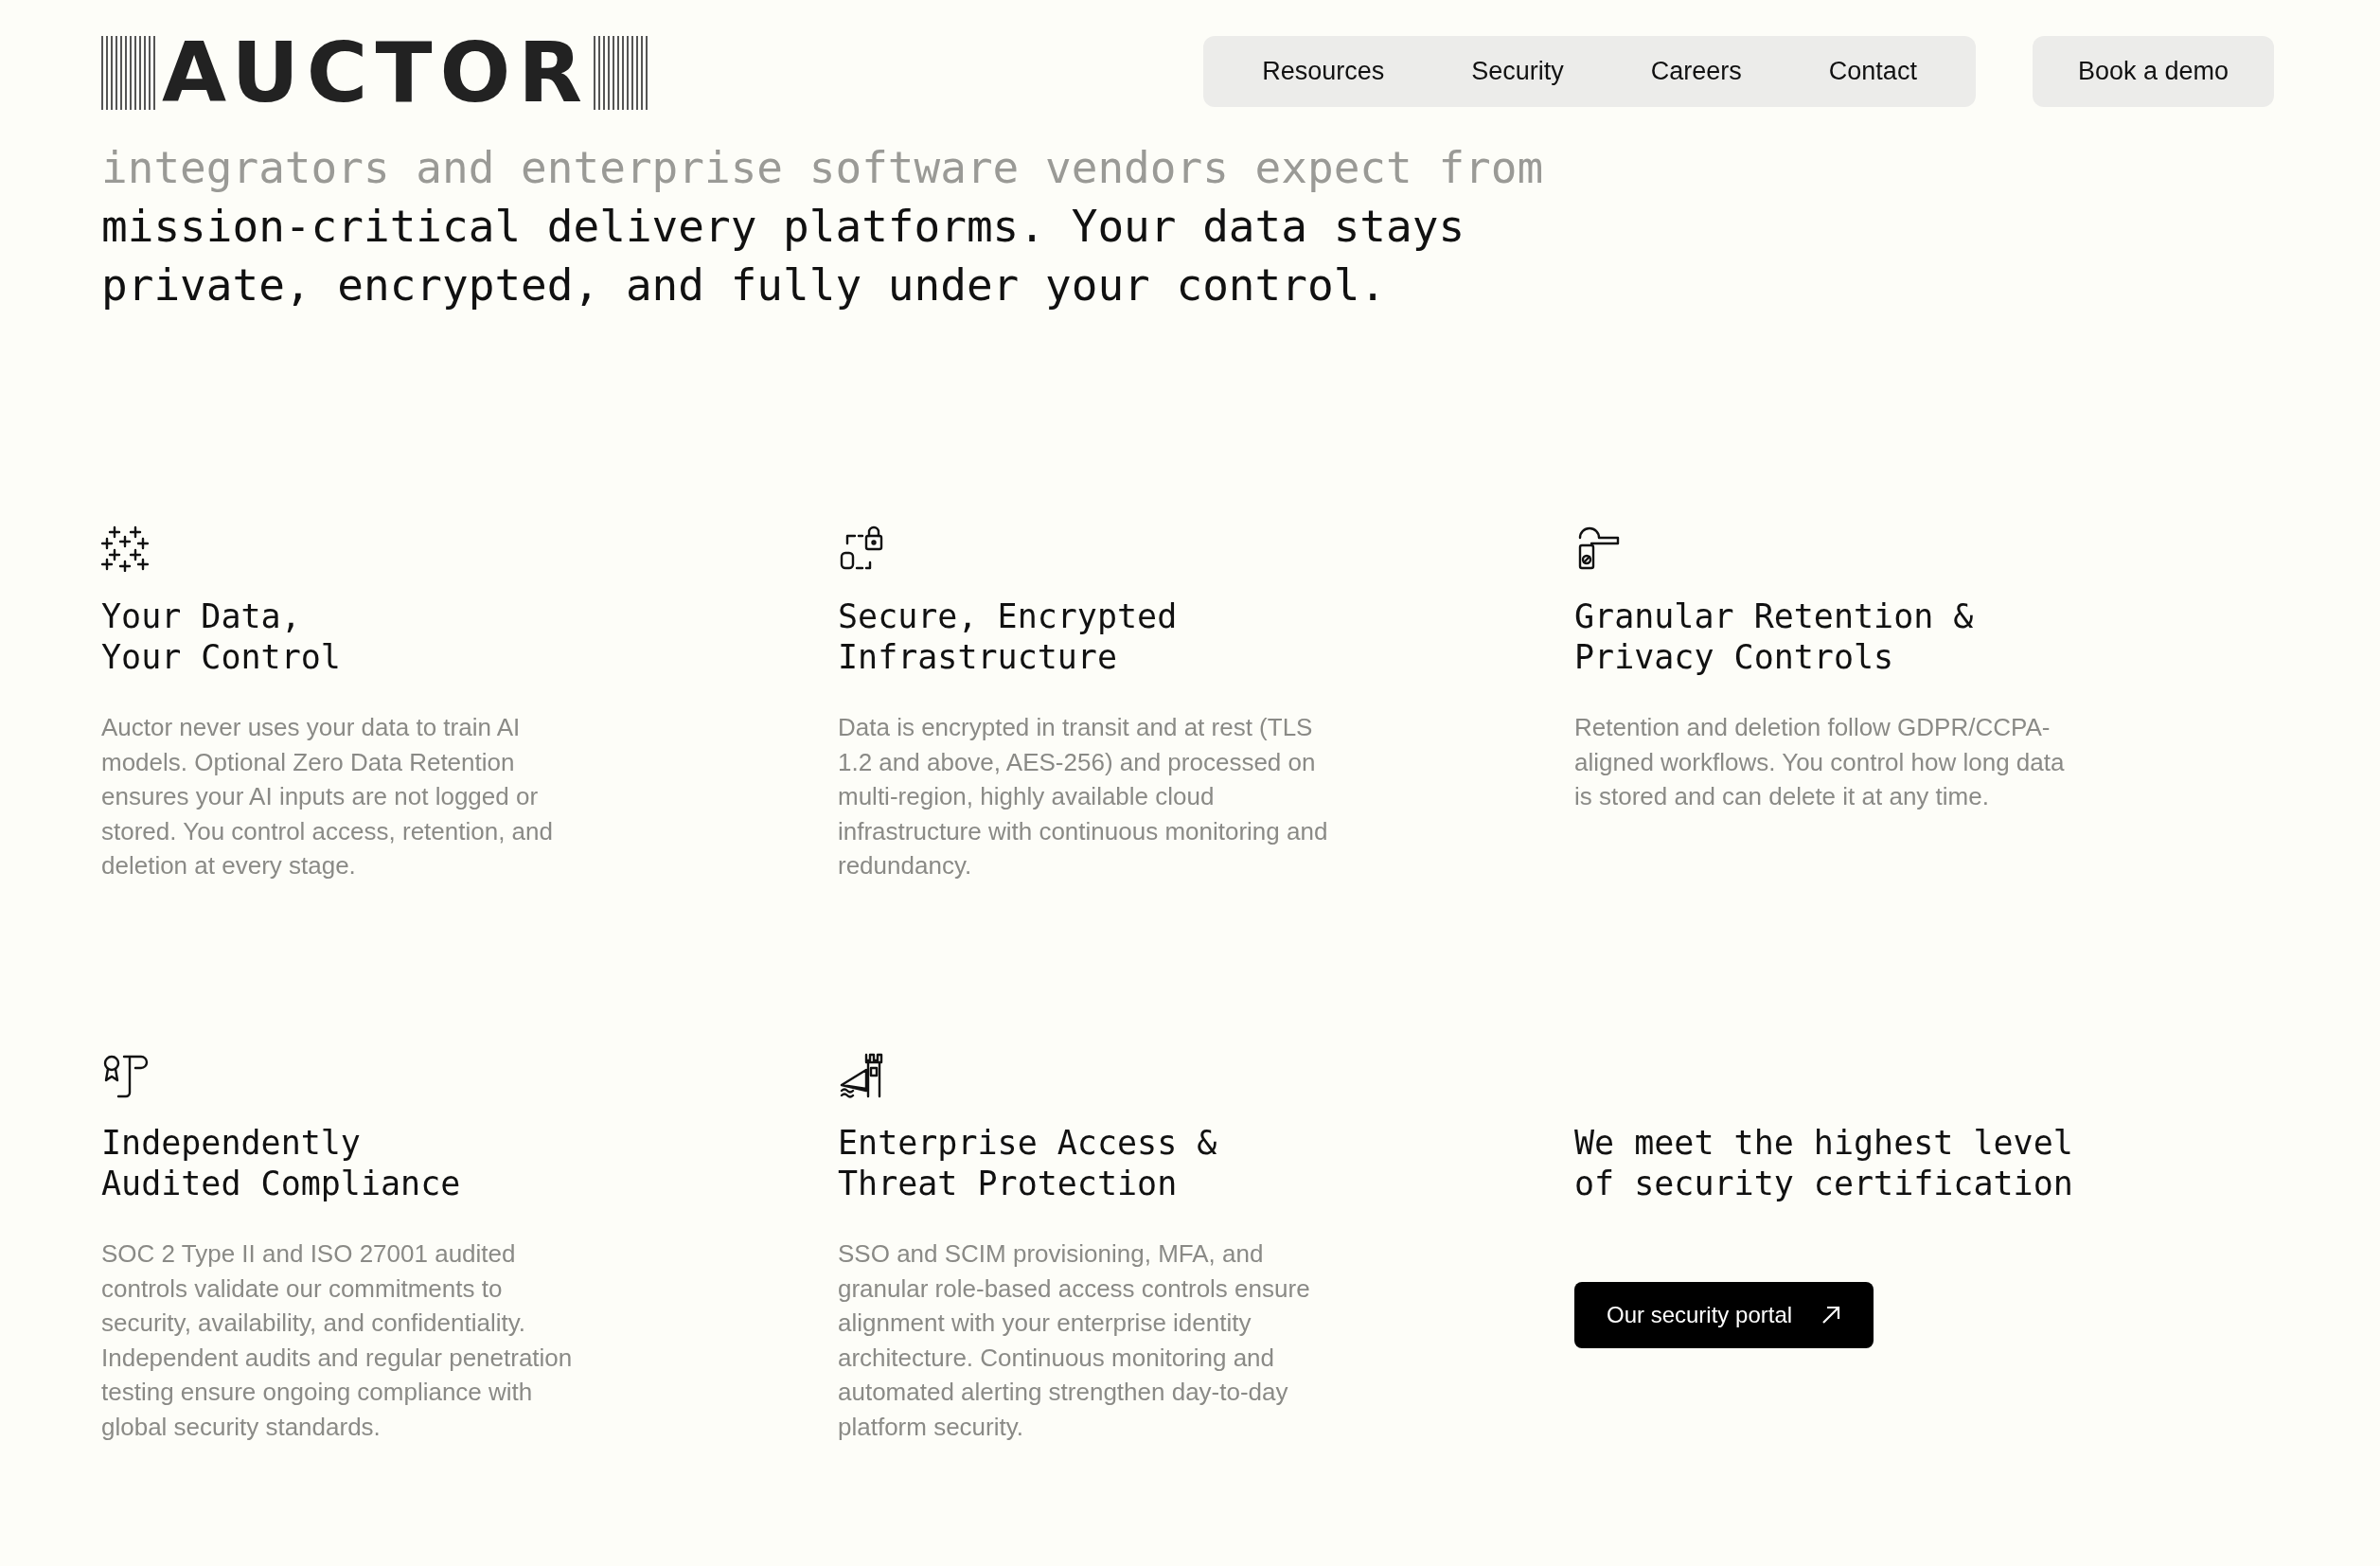 This screenshot has height=1566, width=2380. What do you see at coordinates (744, 285) in the screenshot?
I see `intro-text-line: private, encrypted, and fully under your control.` at bounding box center [744, 285].